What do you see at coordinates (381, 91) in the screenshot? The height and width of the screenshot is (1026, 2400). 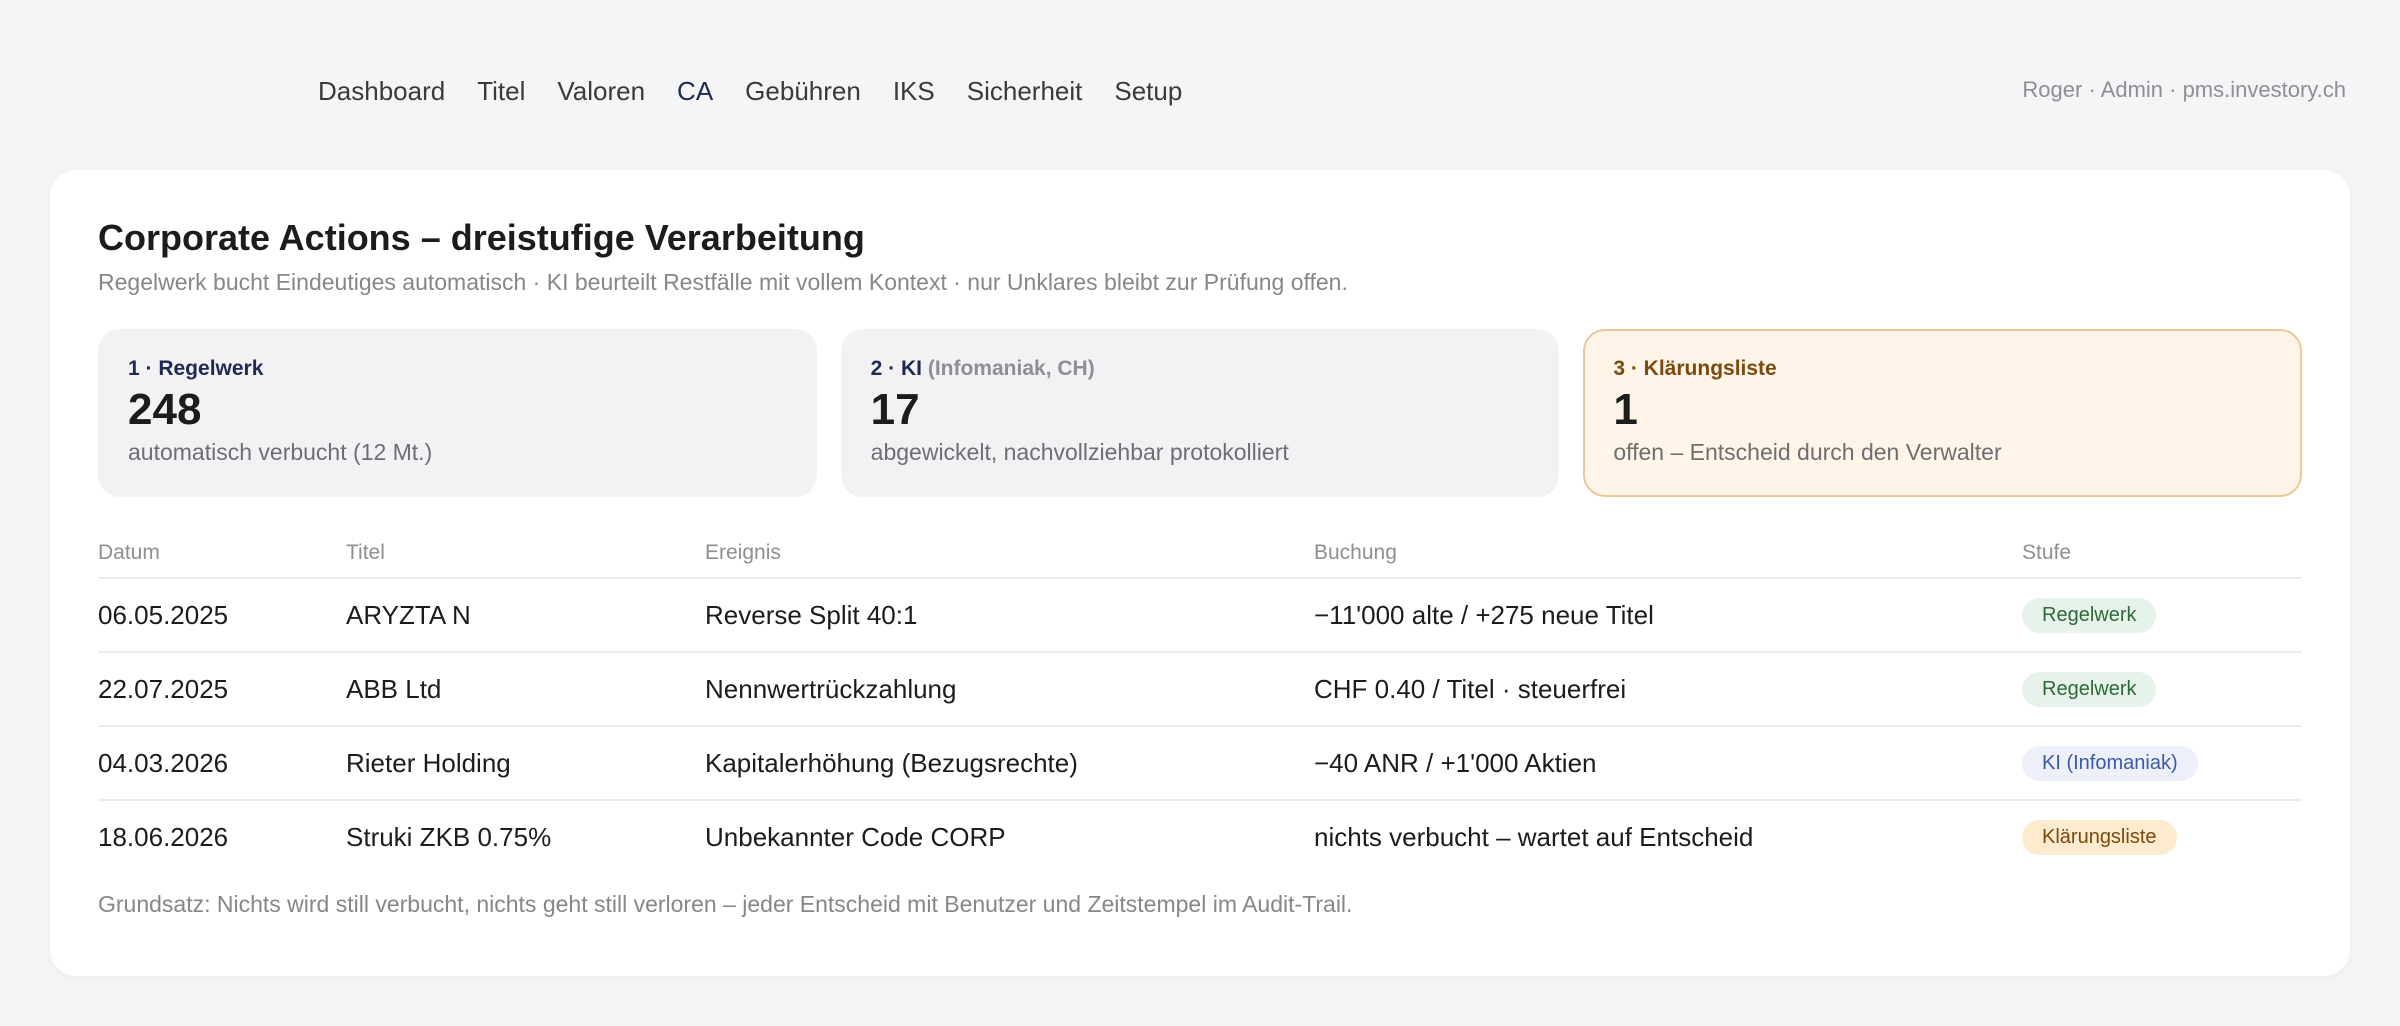 I see `nav-item-dashboard: Dashboard` at bounding box center [381, 91].